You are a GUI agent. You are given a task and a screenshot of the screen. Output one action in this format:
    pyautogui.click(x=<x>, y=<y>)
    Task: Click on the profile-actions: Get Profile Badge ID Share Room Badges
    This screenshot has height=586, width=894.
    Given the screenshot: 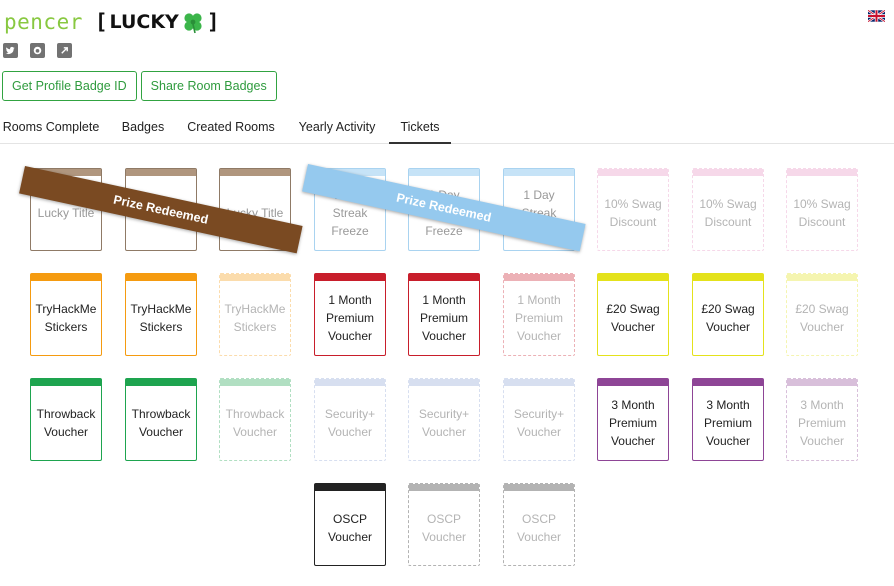 What is the action you would take?
    pyautogui.click(x=139, y=86)
    